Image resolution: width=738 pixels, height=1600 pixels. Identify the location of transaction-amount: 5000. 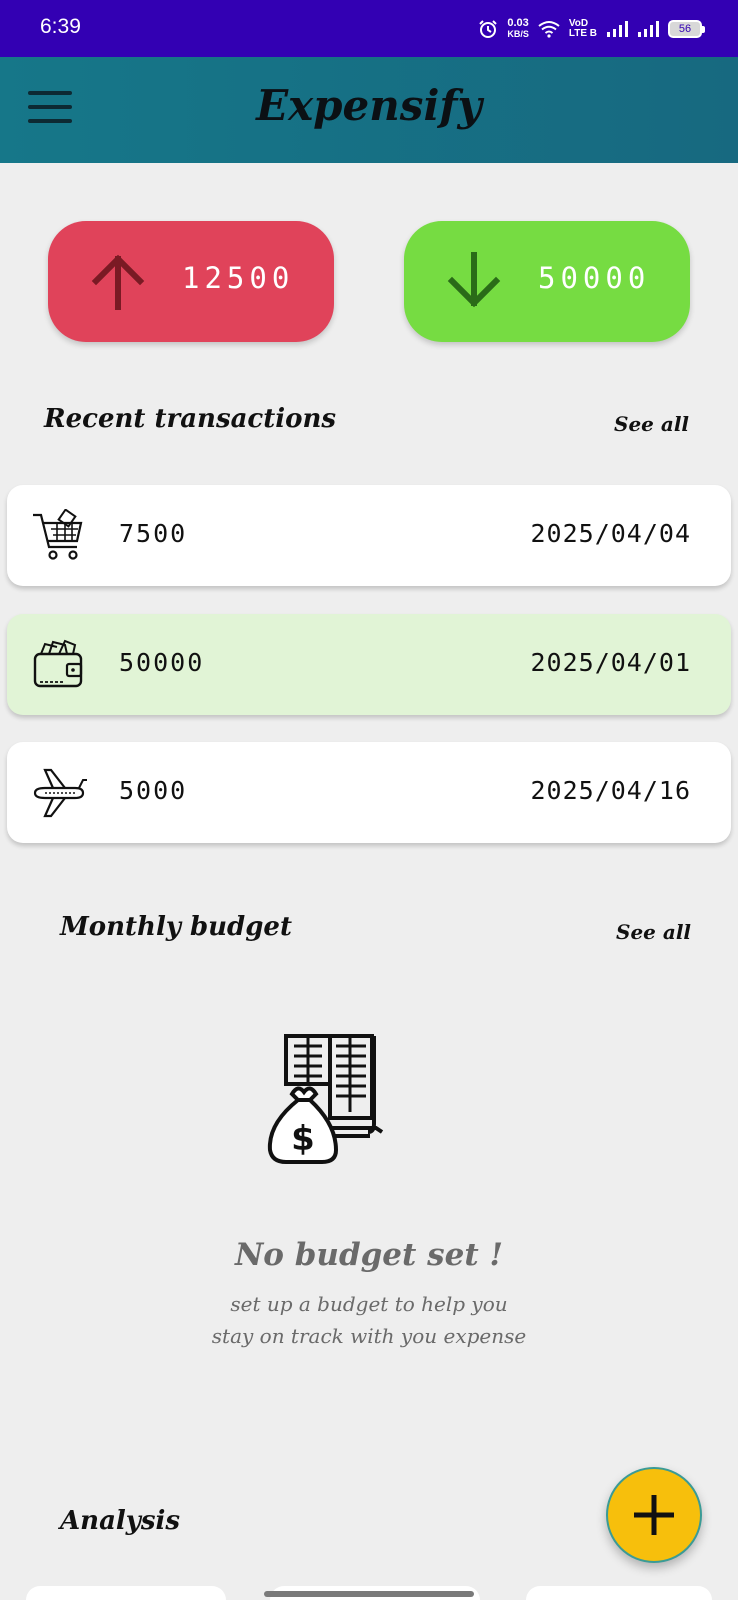
(153, 790).